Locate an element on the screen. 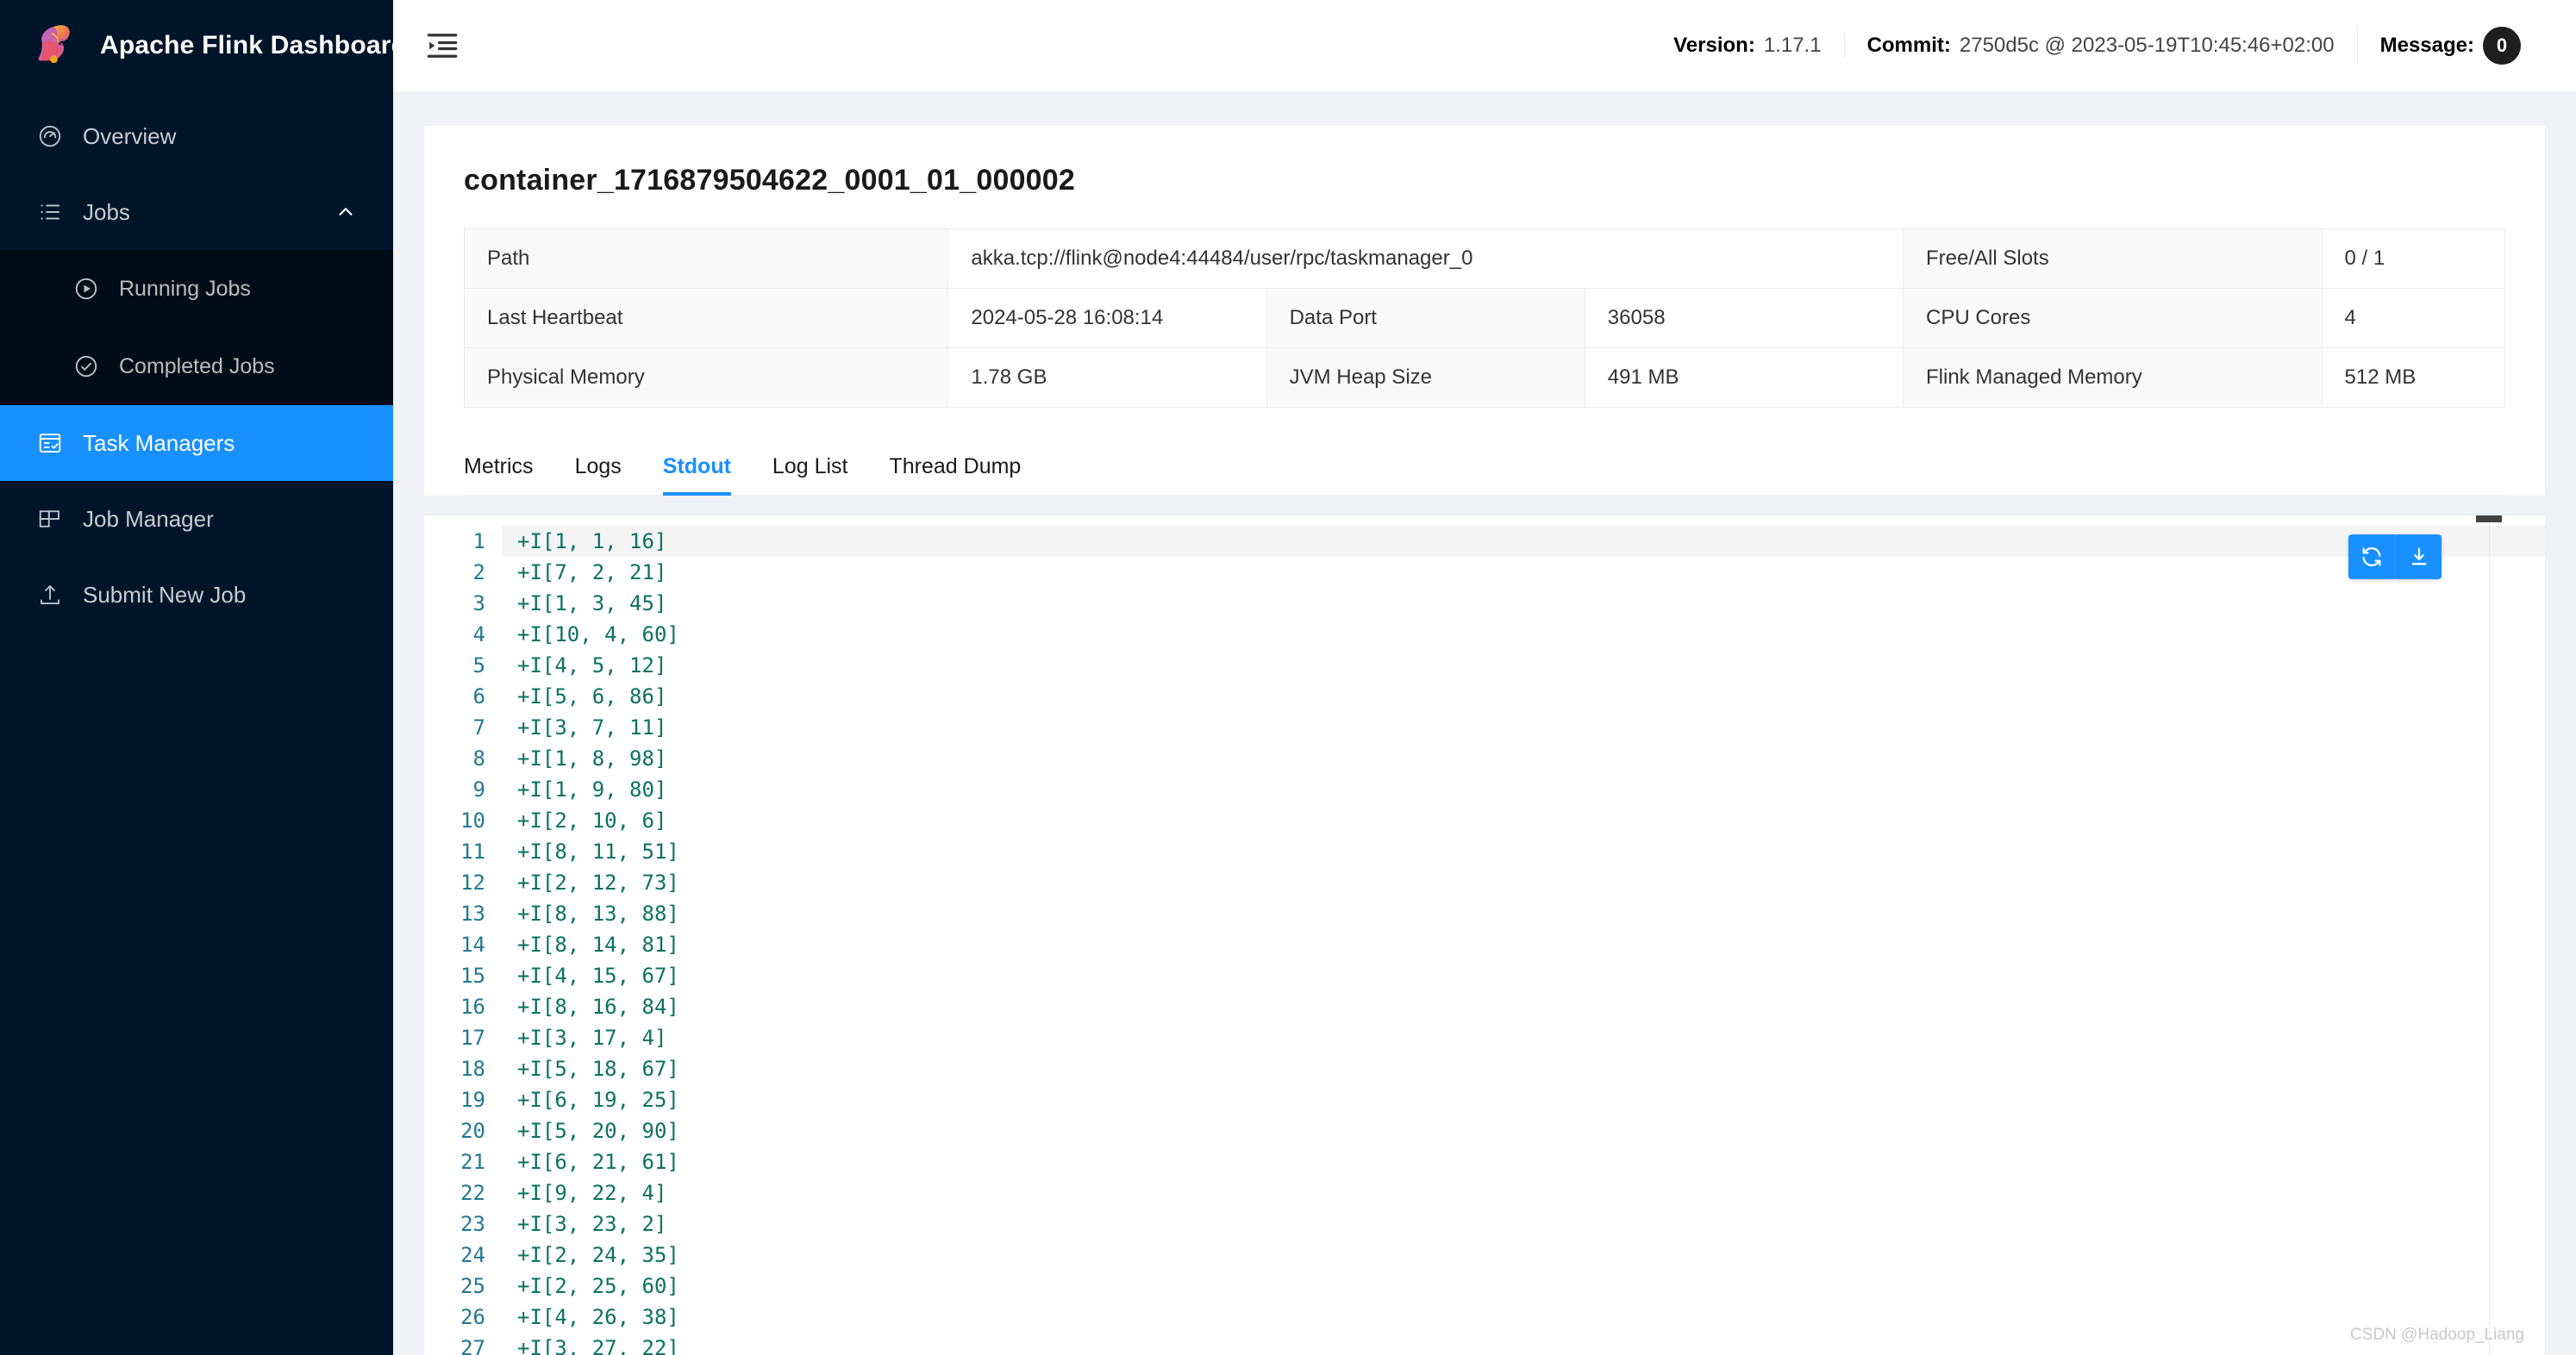 The height and width of the screenshot is (1355, 2576). sidebar-item-label: Submit New Job is located at coordinates (165, 594).